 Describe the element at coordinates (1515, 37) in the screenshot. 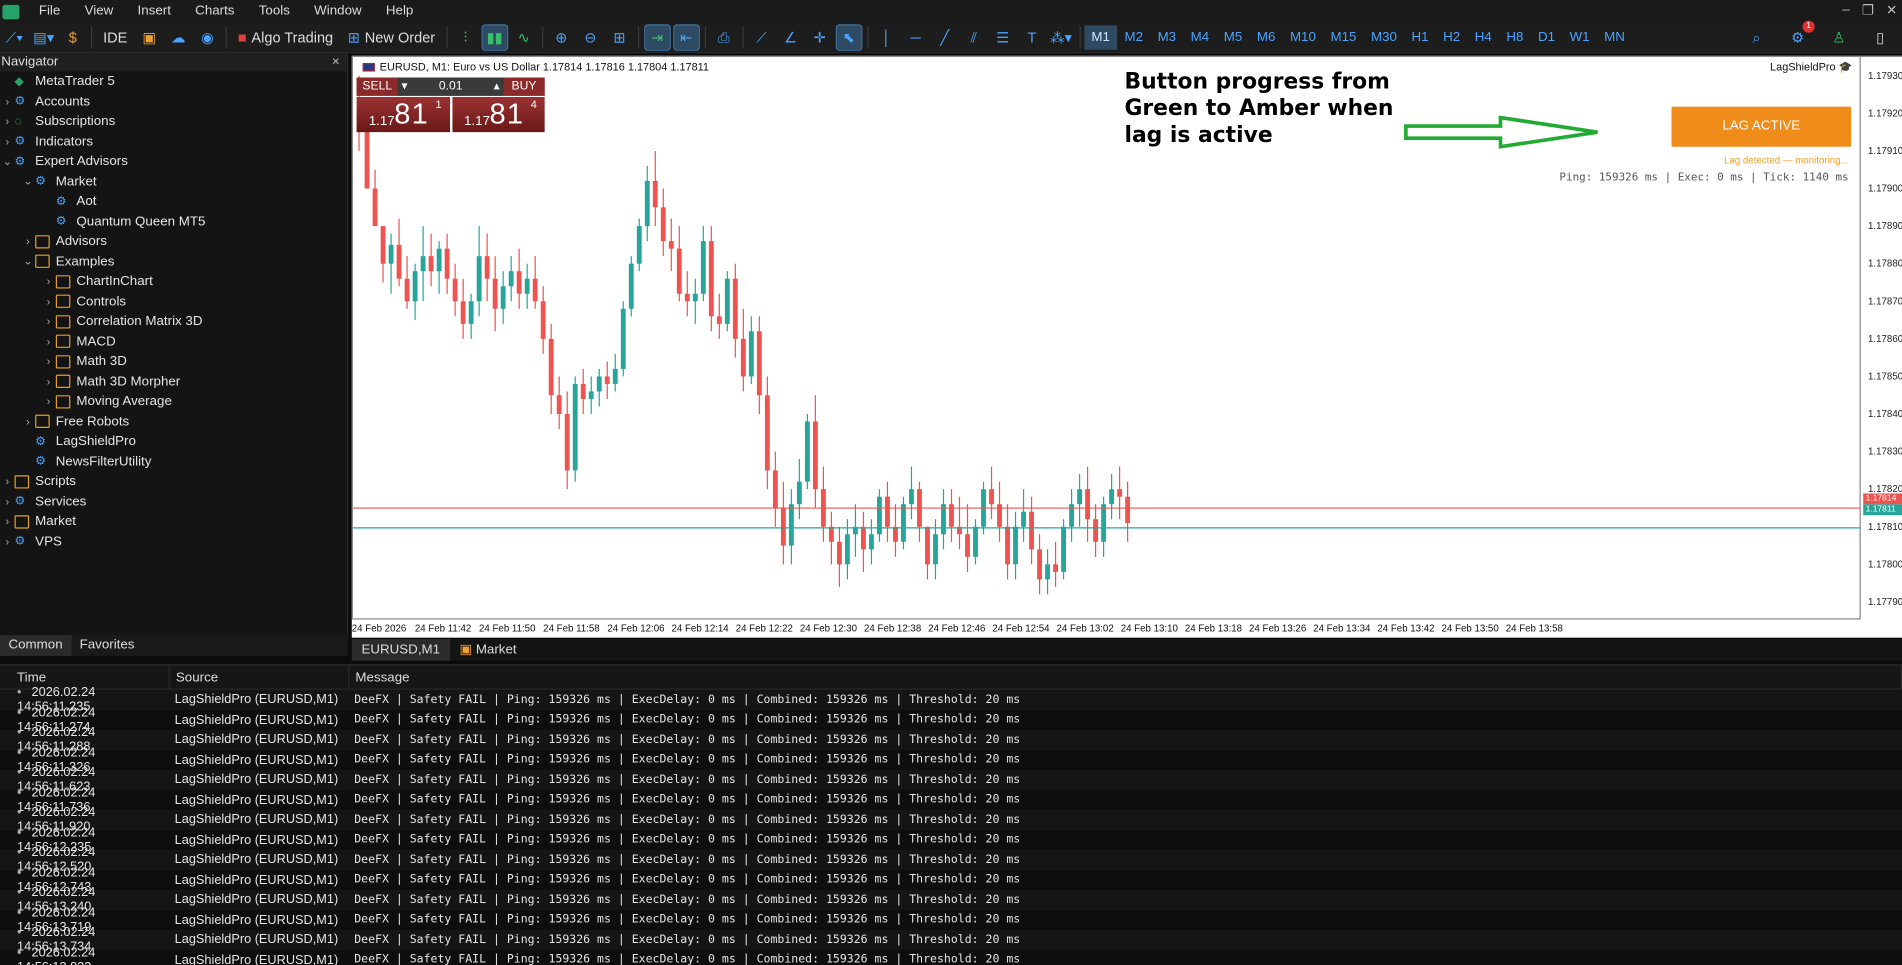

I see `timeframe-h8: H8` at that location.